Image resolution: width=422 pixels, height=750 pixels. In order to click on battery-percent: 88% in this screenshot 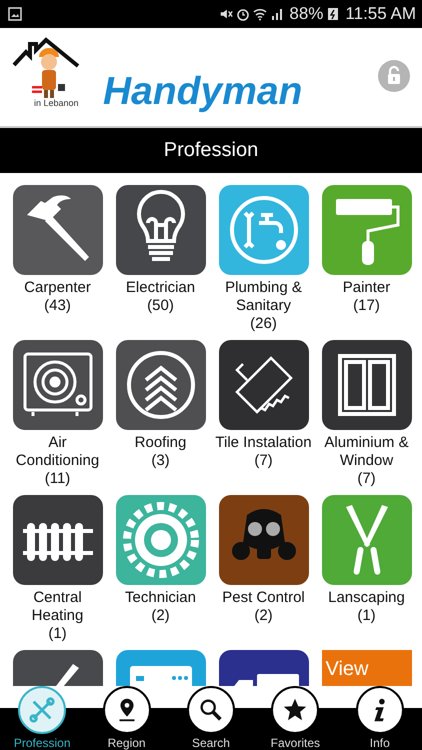, I will do `click(306, 14)`.